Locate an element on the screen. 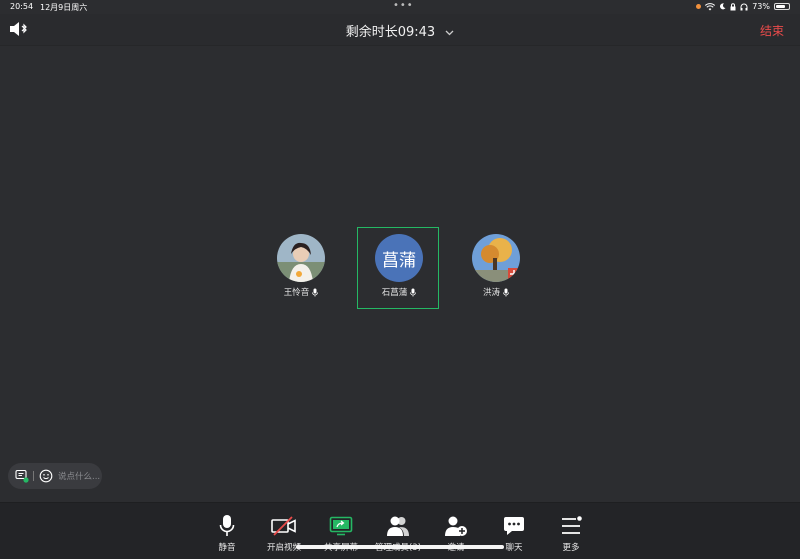 The width and height of the screenshot is (800, 559). more-button: 更多 is located at coordinates (571, 533).